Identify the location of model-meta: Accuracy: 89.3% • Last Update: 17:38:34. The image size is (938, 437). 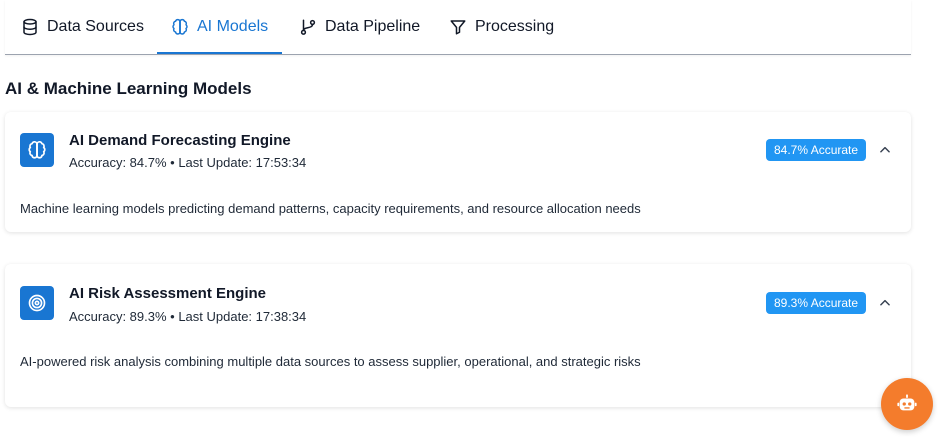
(188, 316).